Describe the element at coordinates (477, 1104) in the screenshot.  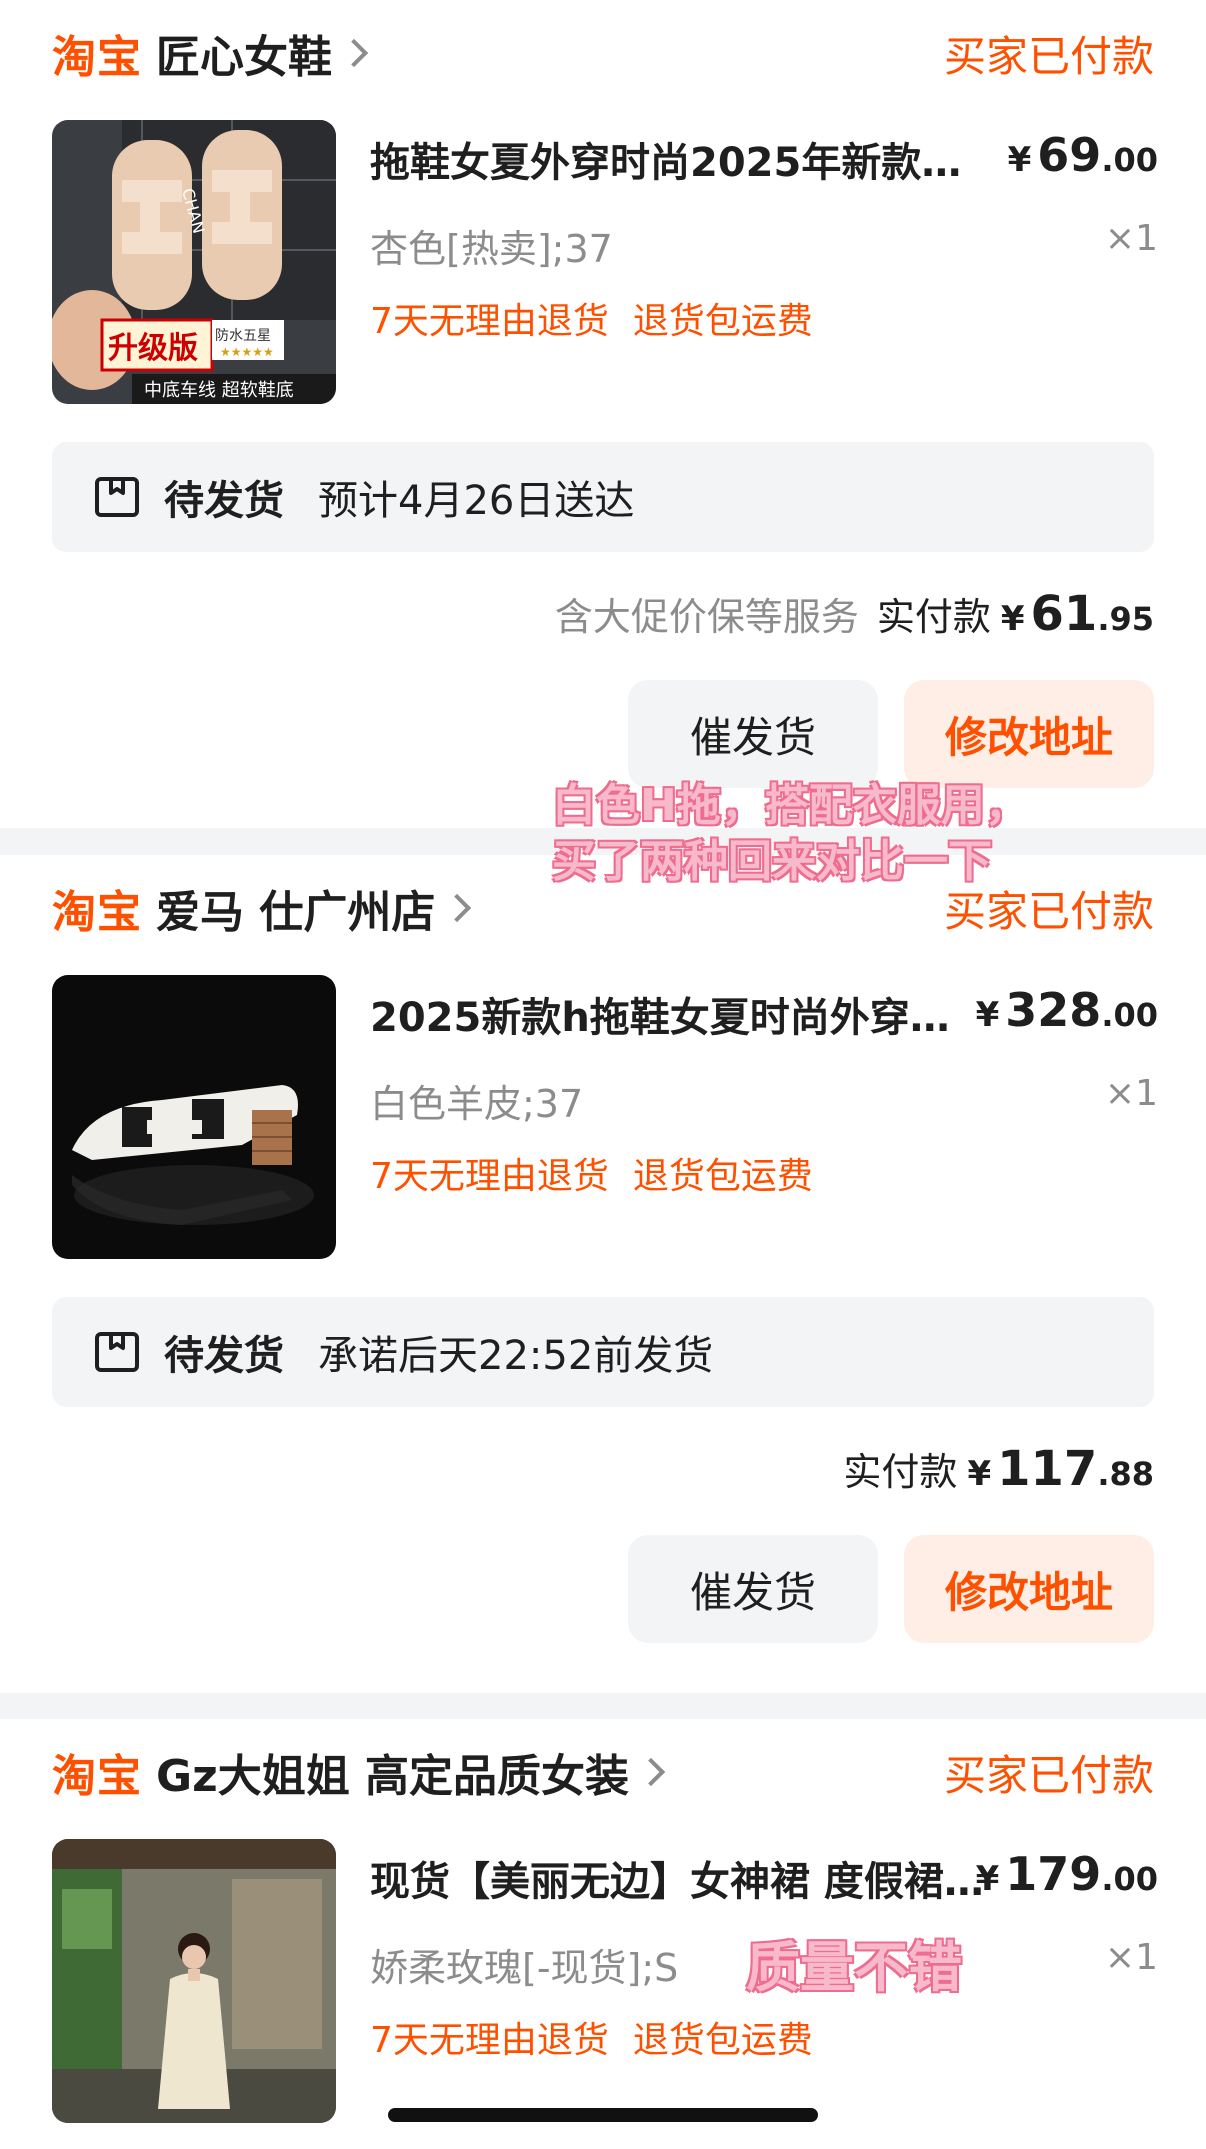
I see `product-sku: 白色羊皮;37` at that location.